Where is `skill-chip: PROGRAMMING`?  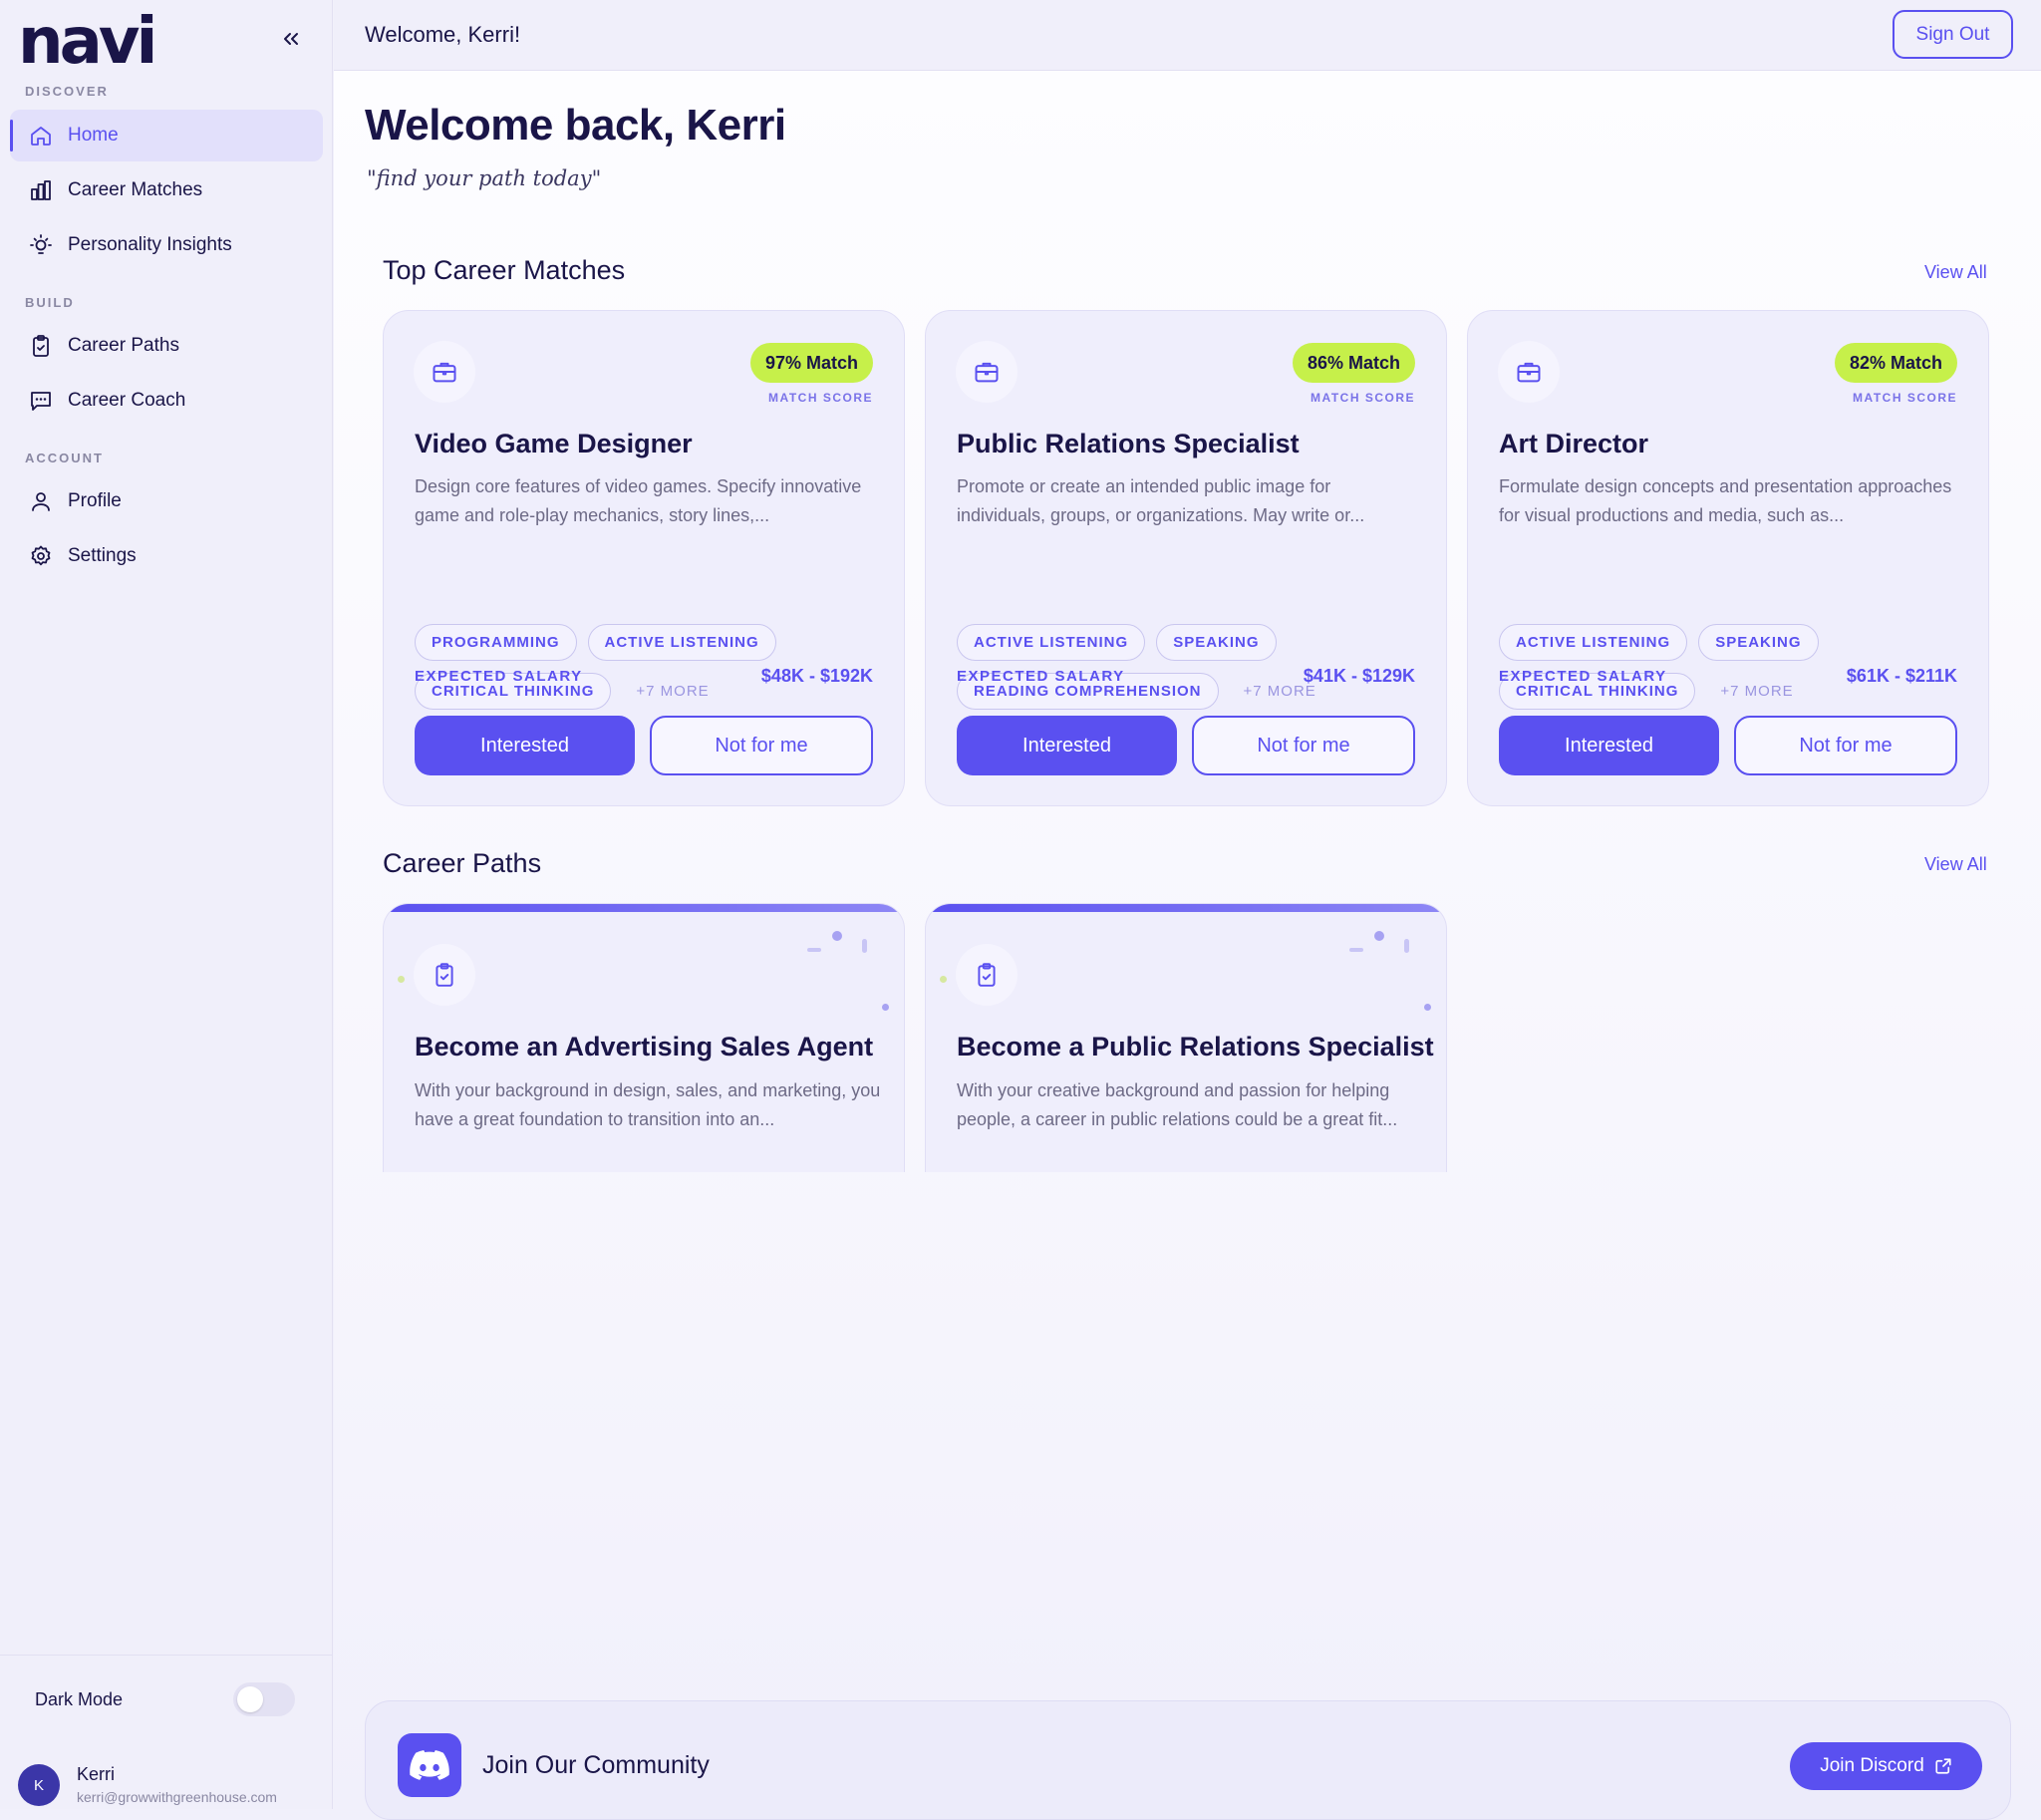 skill-chip: PROGRAMMING is located at coordinates (496, 642).